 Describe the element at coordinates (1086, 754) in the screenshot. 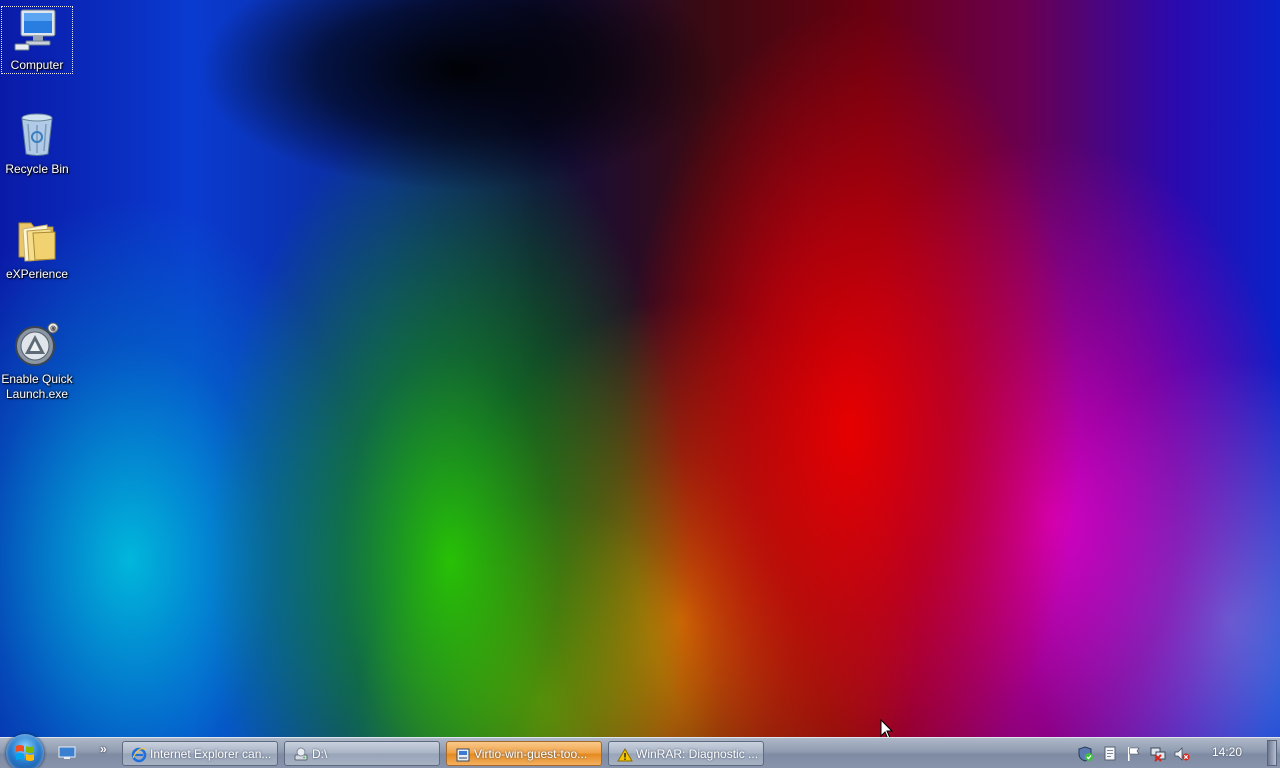

I see `security-shield-icon` at that location.